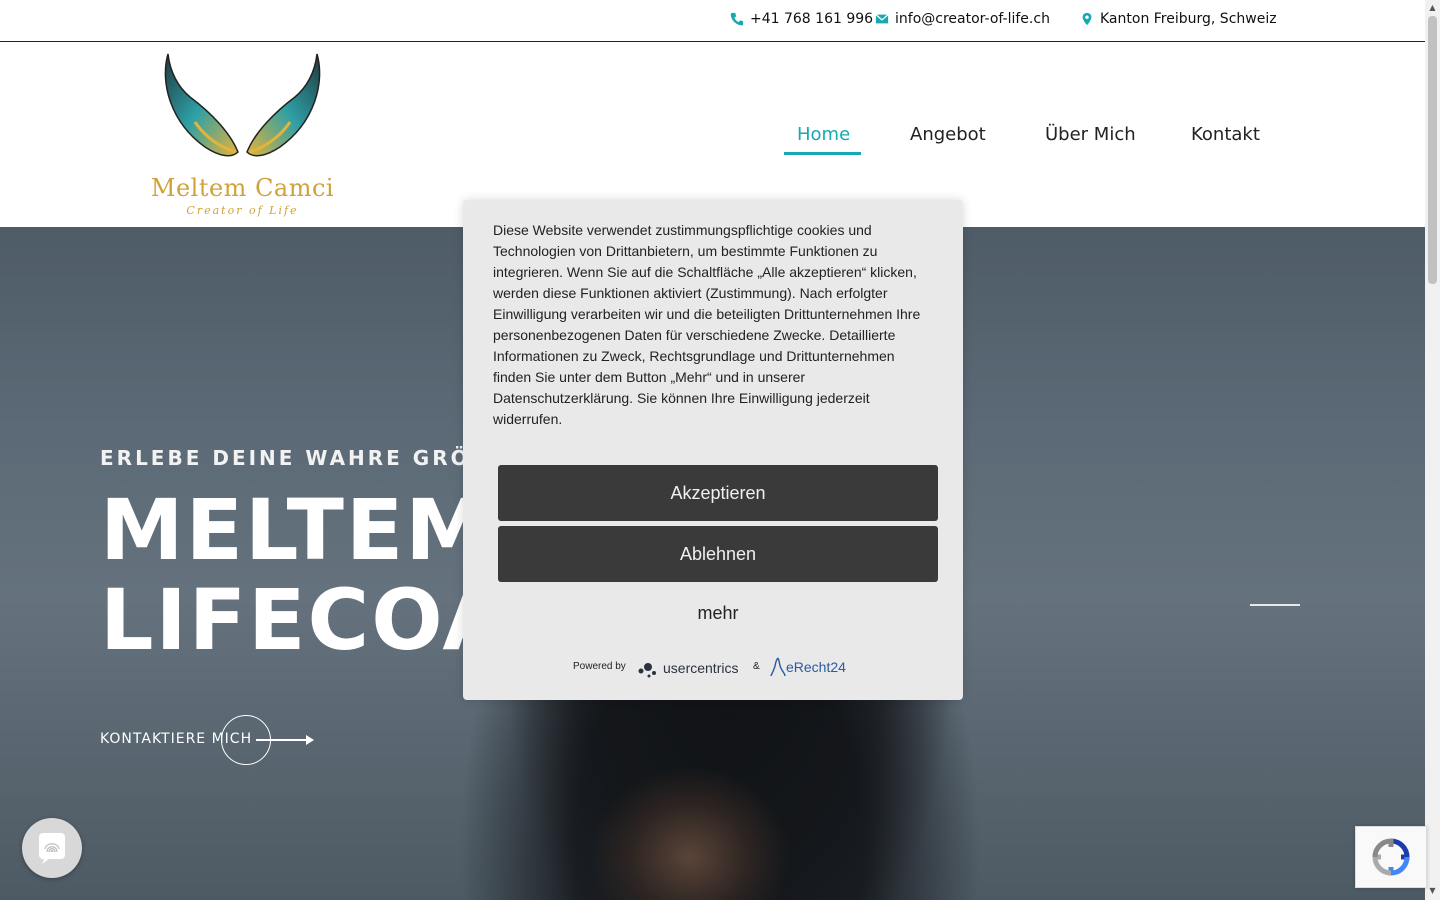 This screenshot has width=1440, height=900. Describe the element at coordinates (972, 19) in the screenshot. I see `email-address: info@creator-of-life.ch` at that location.